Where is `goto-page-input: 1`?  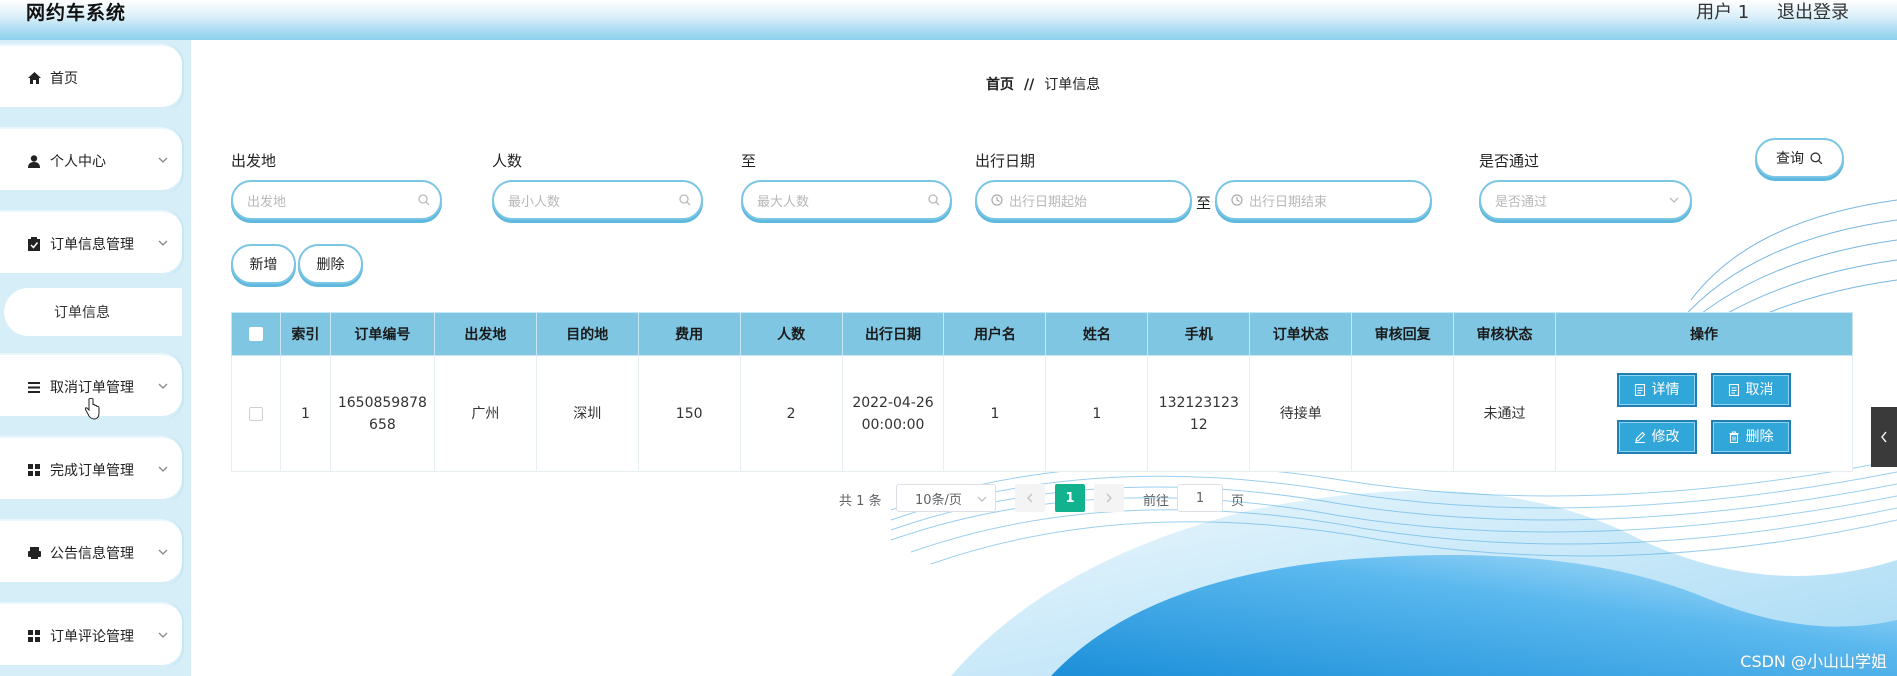
goto-page-input: 1 is located at coordinates (1200, 498).